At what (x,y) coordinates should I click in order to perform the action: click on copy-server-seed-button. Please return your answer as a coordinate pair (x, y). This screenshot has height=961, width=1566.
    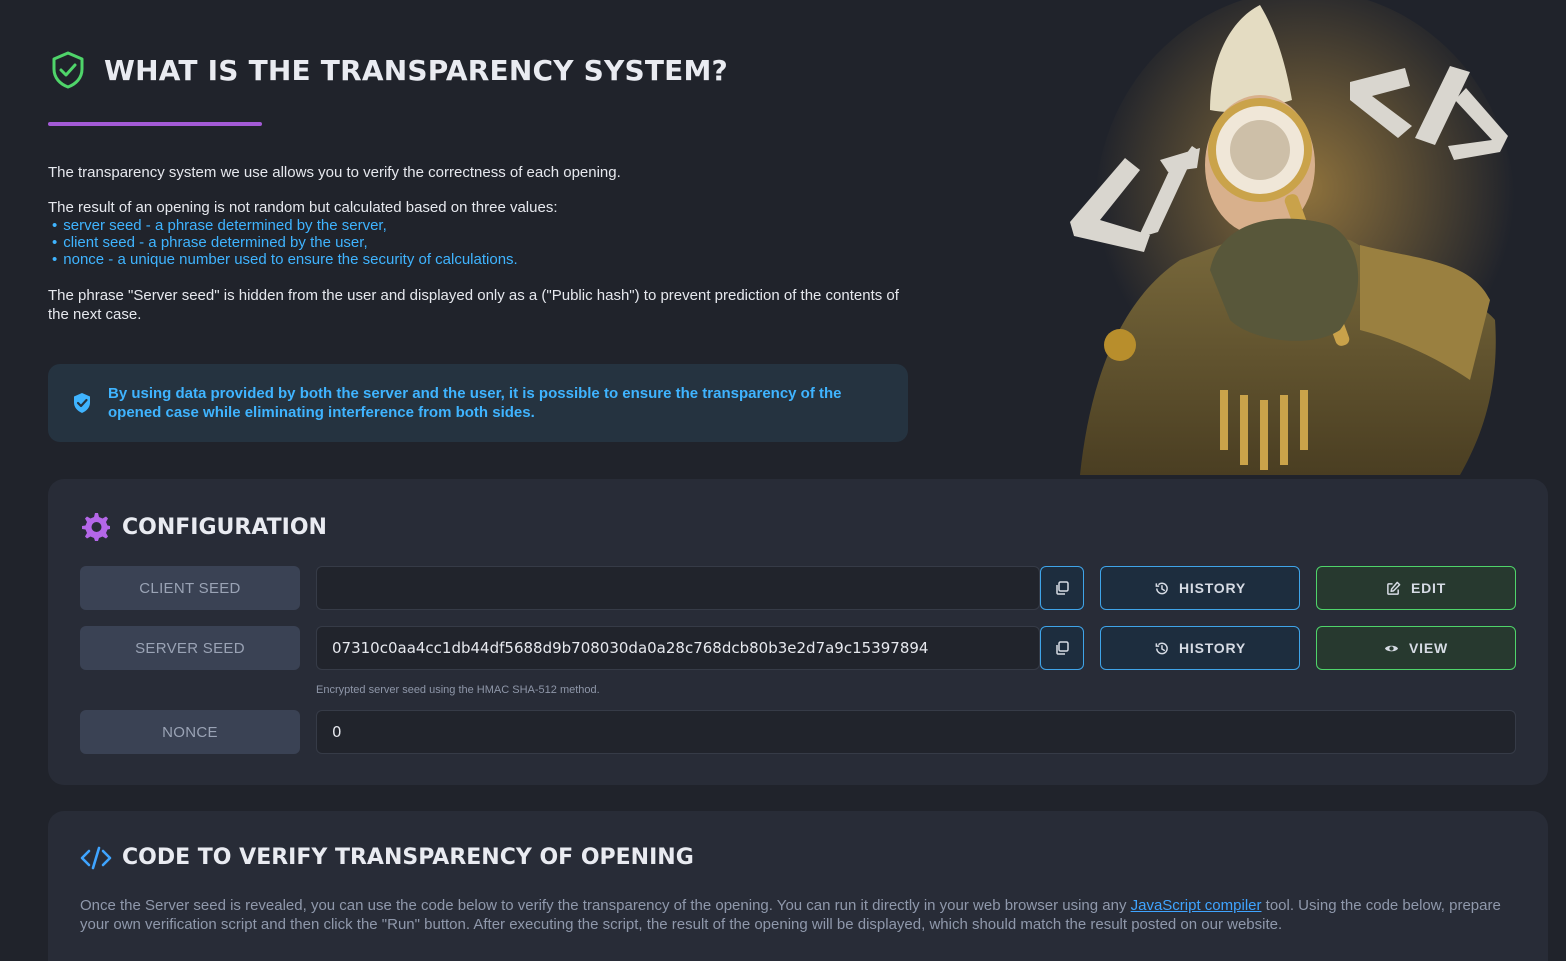
    Looking at the image, I should click on (1062, 648).